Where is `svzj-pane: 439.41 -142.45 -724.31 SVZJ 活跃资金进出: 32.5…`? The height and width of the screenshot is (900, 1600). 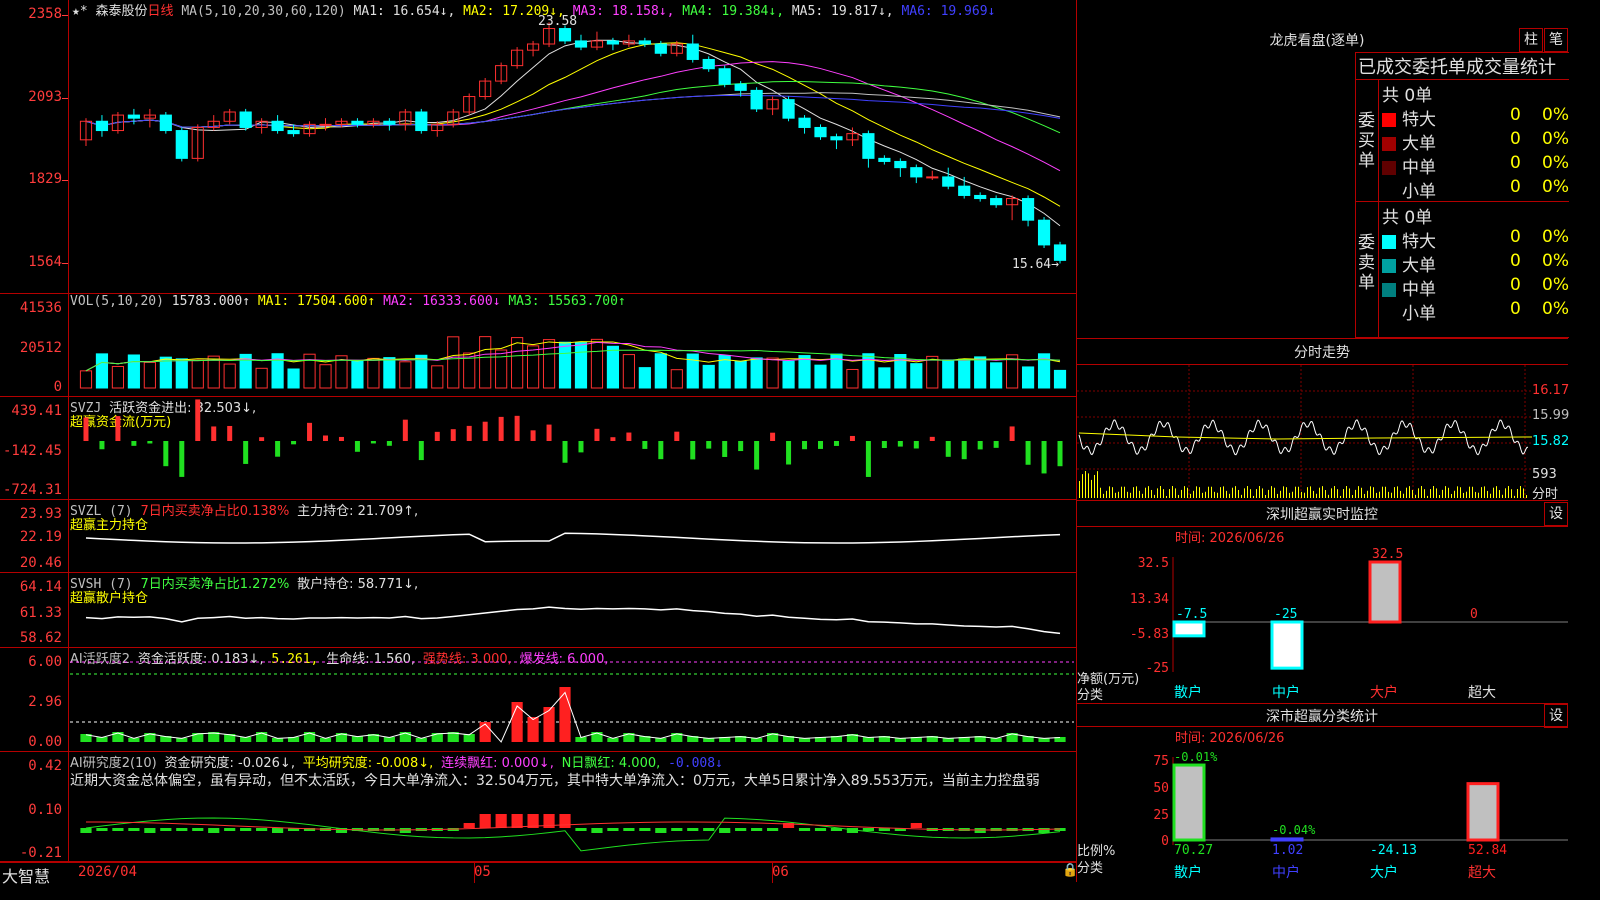 svzj-pane: 439.41 -142.45 -724.31 SVZJ 活跃资金进出: 32.5… is located at coordinates (538, 448).